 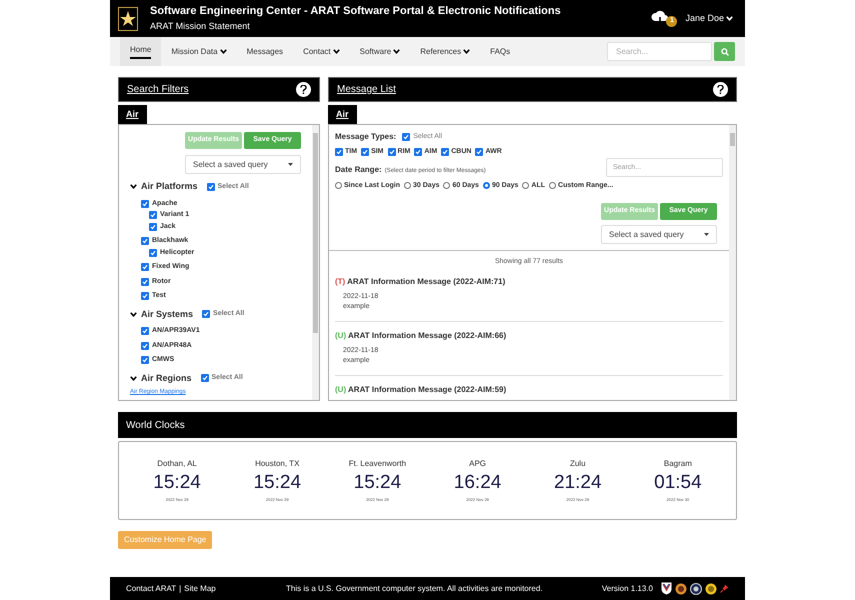 I want to click on footer-notice: This is a U.S. Government computer system. All activities are monitored., so click(x=415, y=588).